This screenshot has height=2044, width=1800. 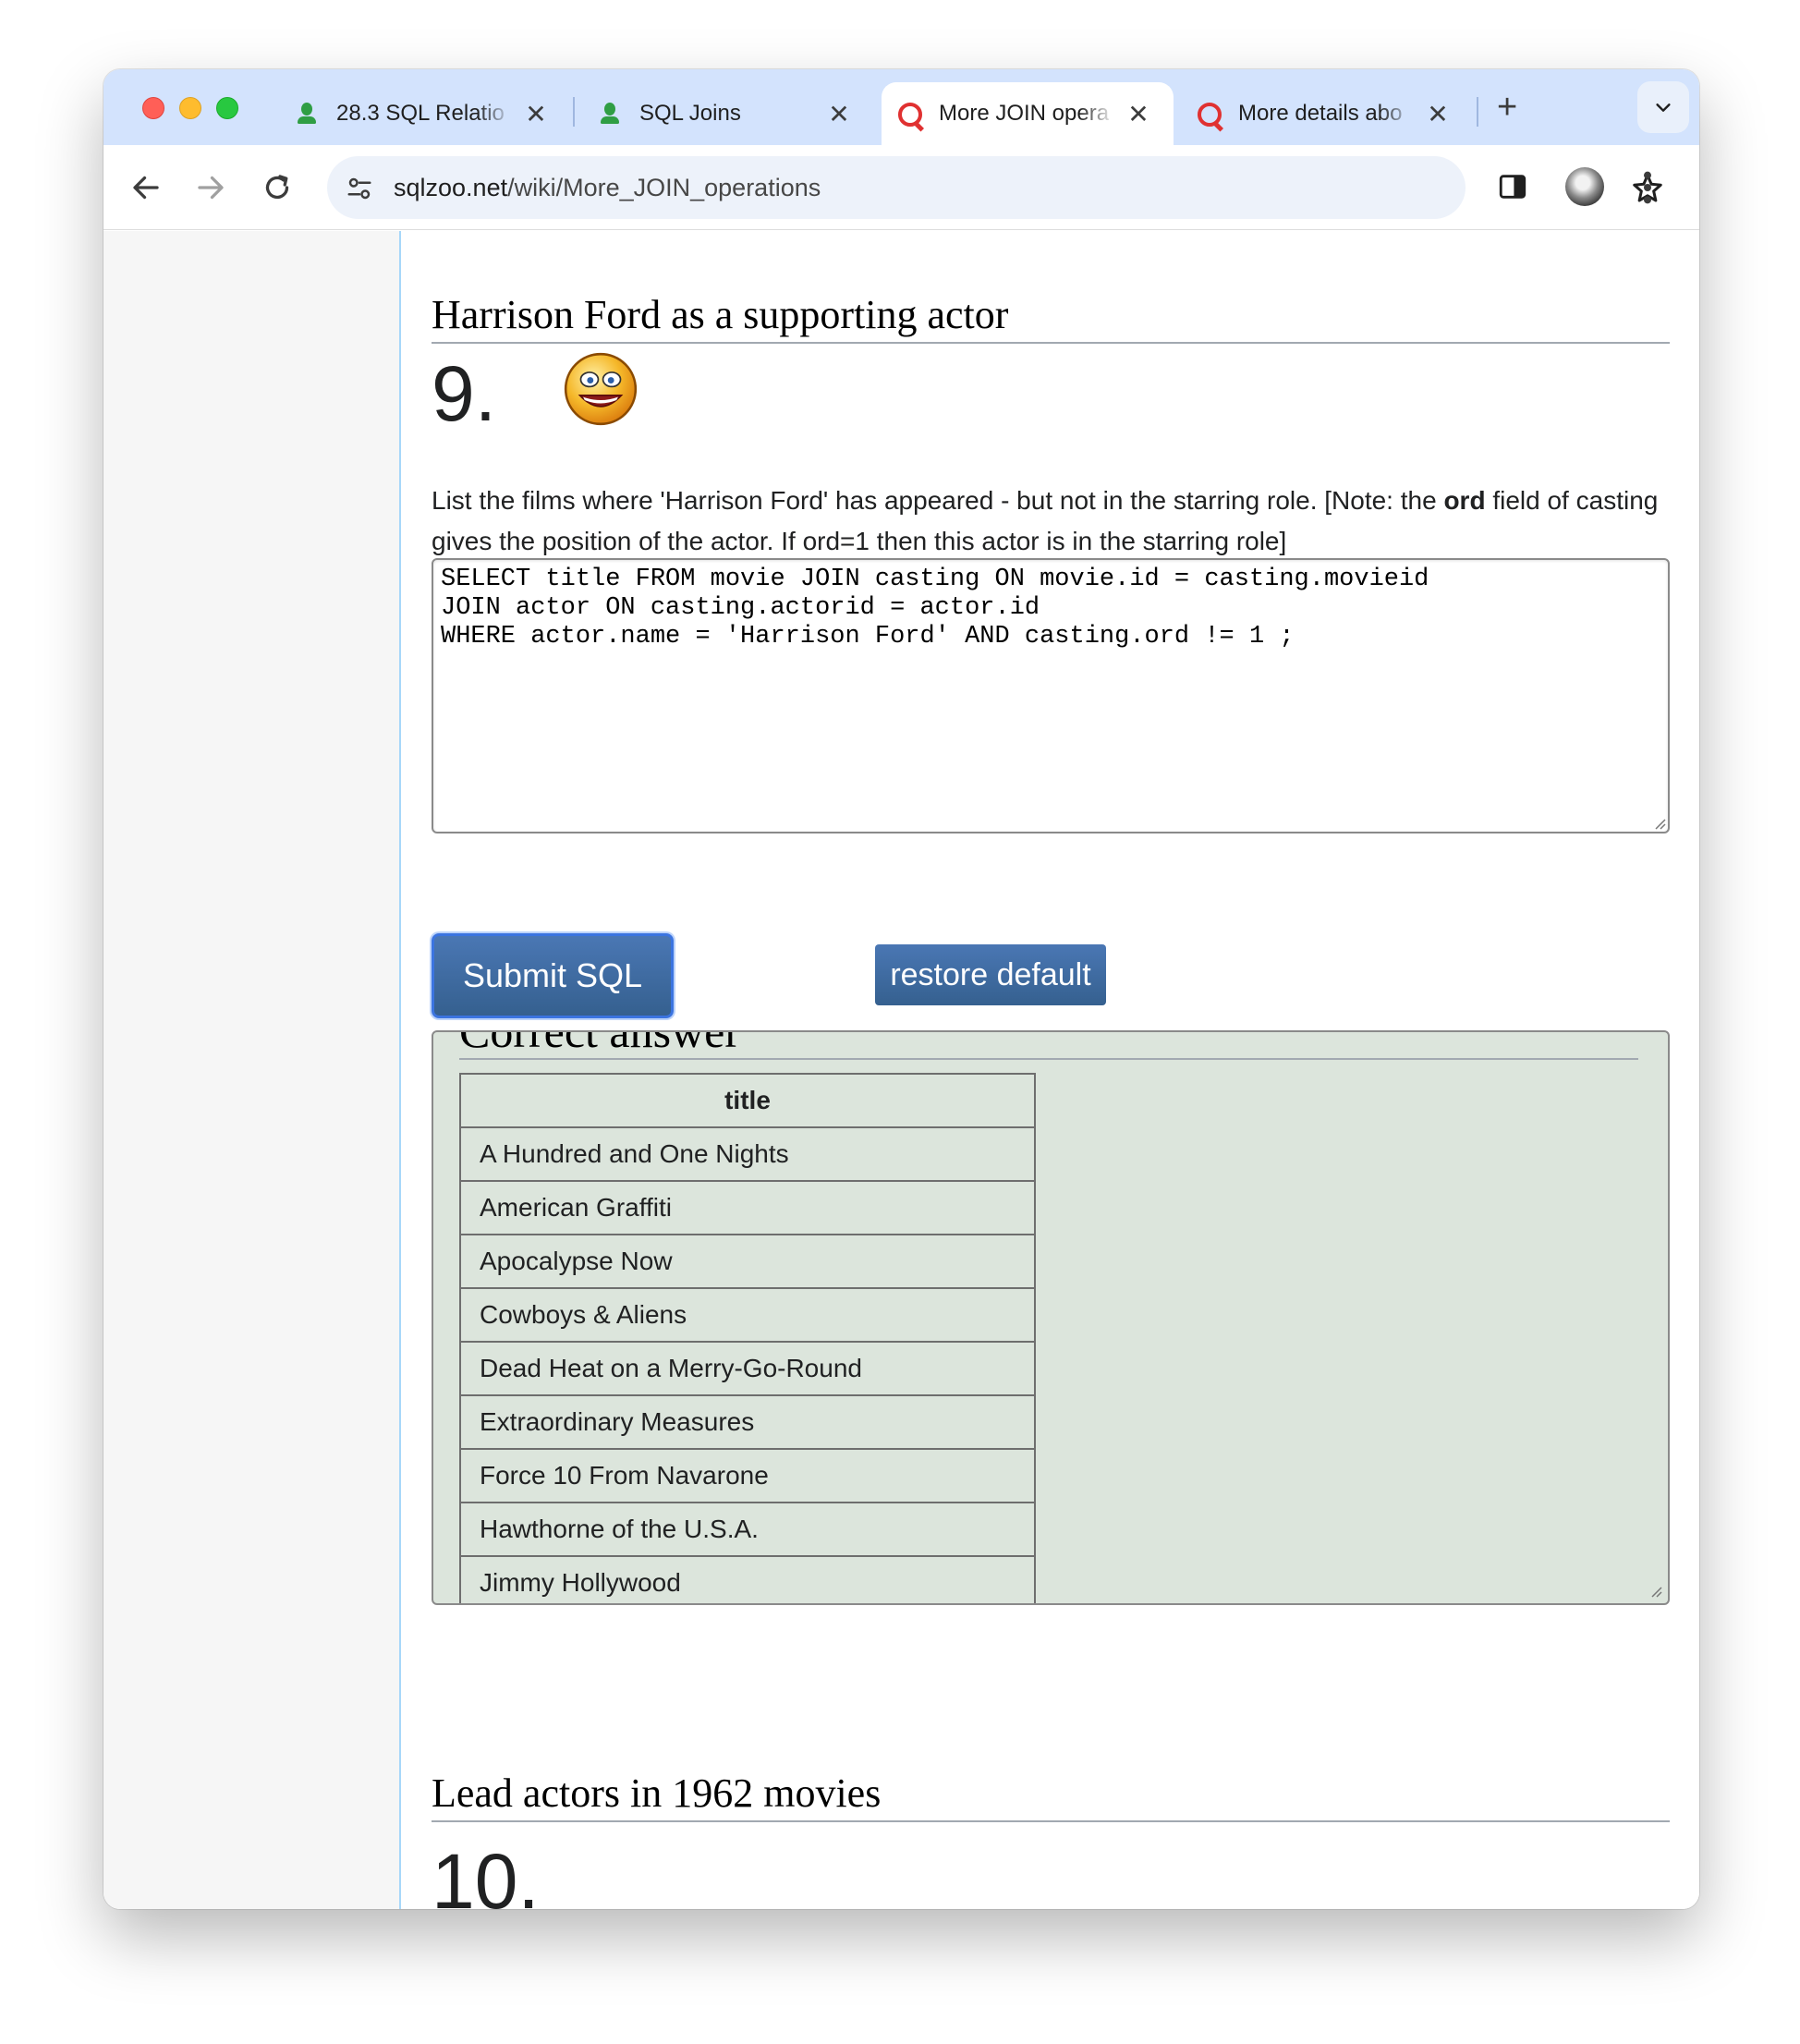 What do you see at coordinates (601, 389) in the screenshot?
I see `smiley-face-icon` at bounding box center [601, 389].